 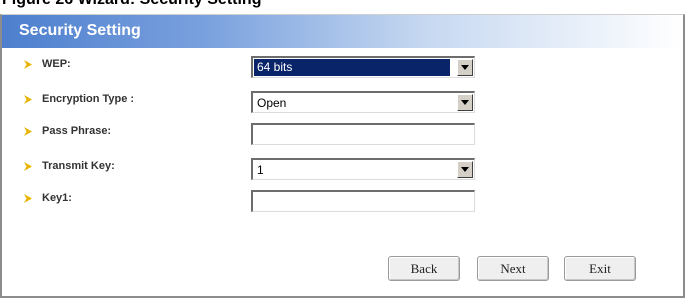 I want to click on wep-row: WEP: 64 bits, so click(x=342, y=66).